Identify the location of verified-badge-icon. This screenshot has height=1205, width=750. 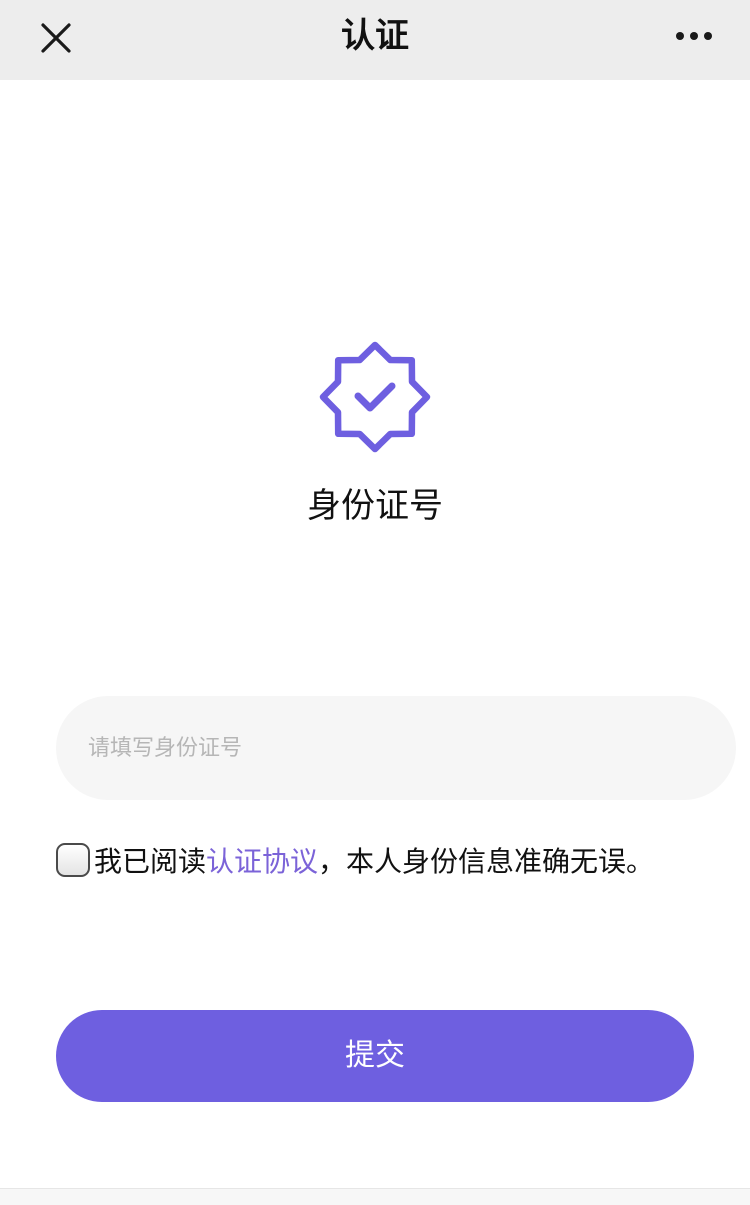
(375, 397).